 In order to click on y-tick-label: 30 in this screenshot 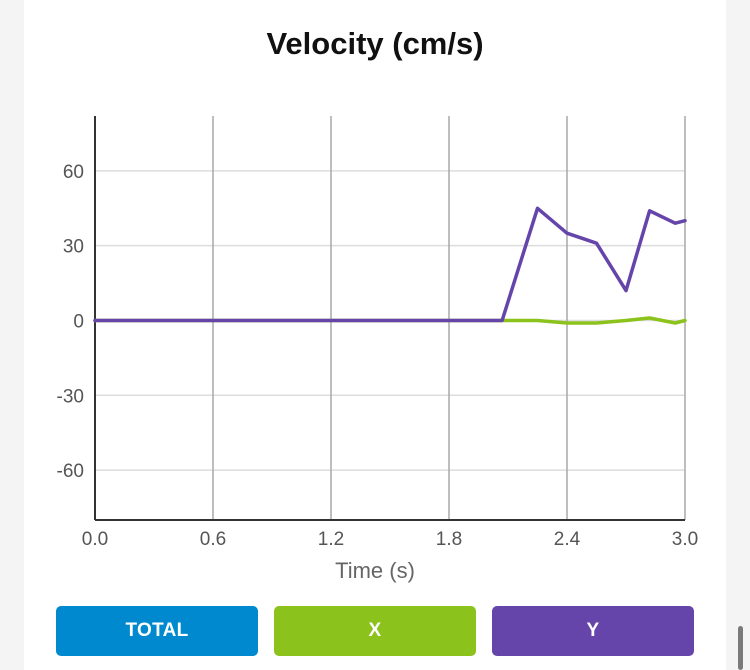, I will do `click(73, 247)`.